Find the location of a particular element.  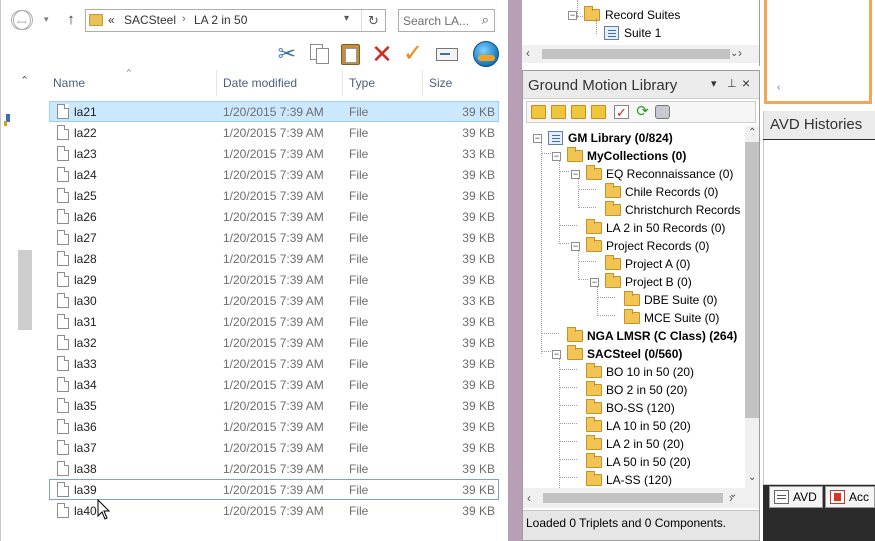

file-row: la25 1/20/2015 7:39 AM File 39 KB is located at coordinates (274, 195).